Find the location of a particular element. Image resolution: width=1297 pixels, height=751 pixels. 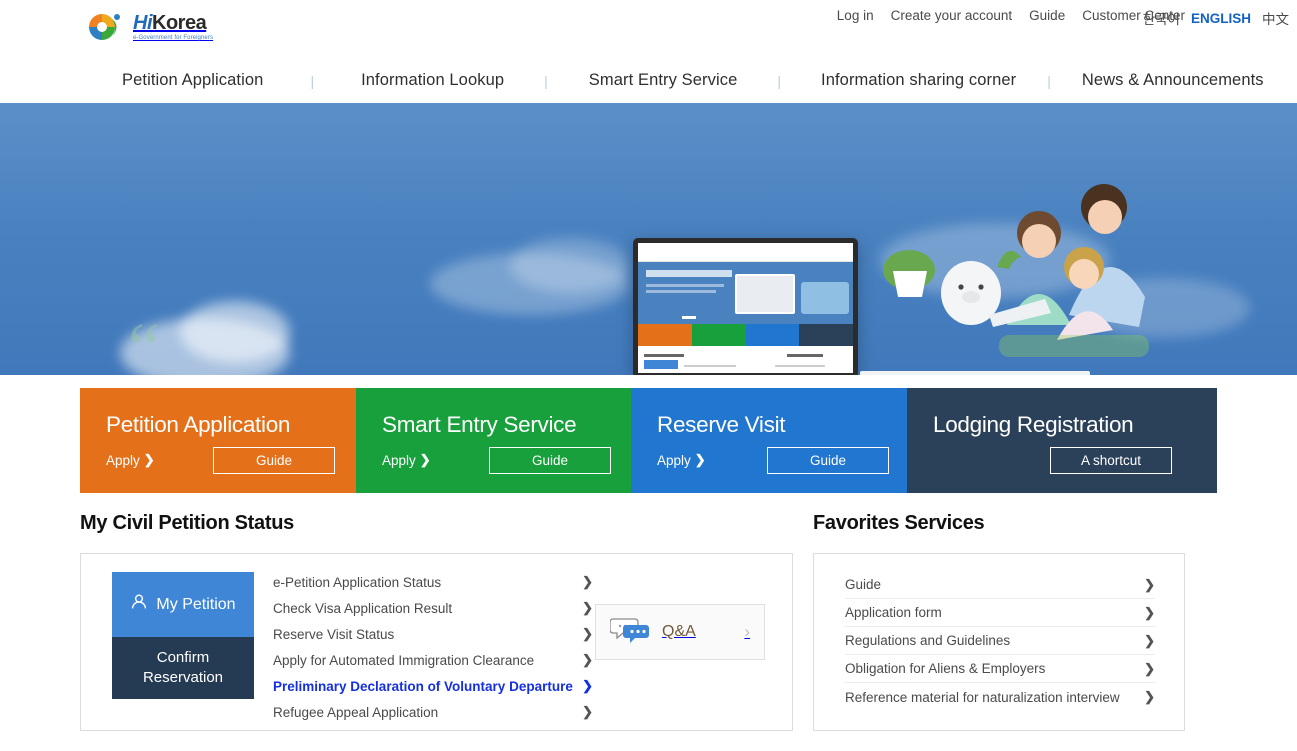

my-petition-label: My Petition is located at coordinates (196, 604).